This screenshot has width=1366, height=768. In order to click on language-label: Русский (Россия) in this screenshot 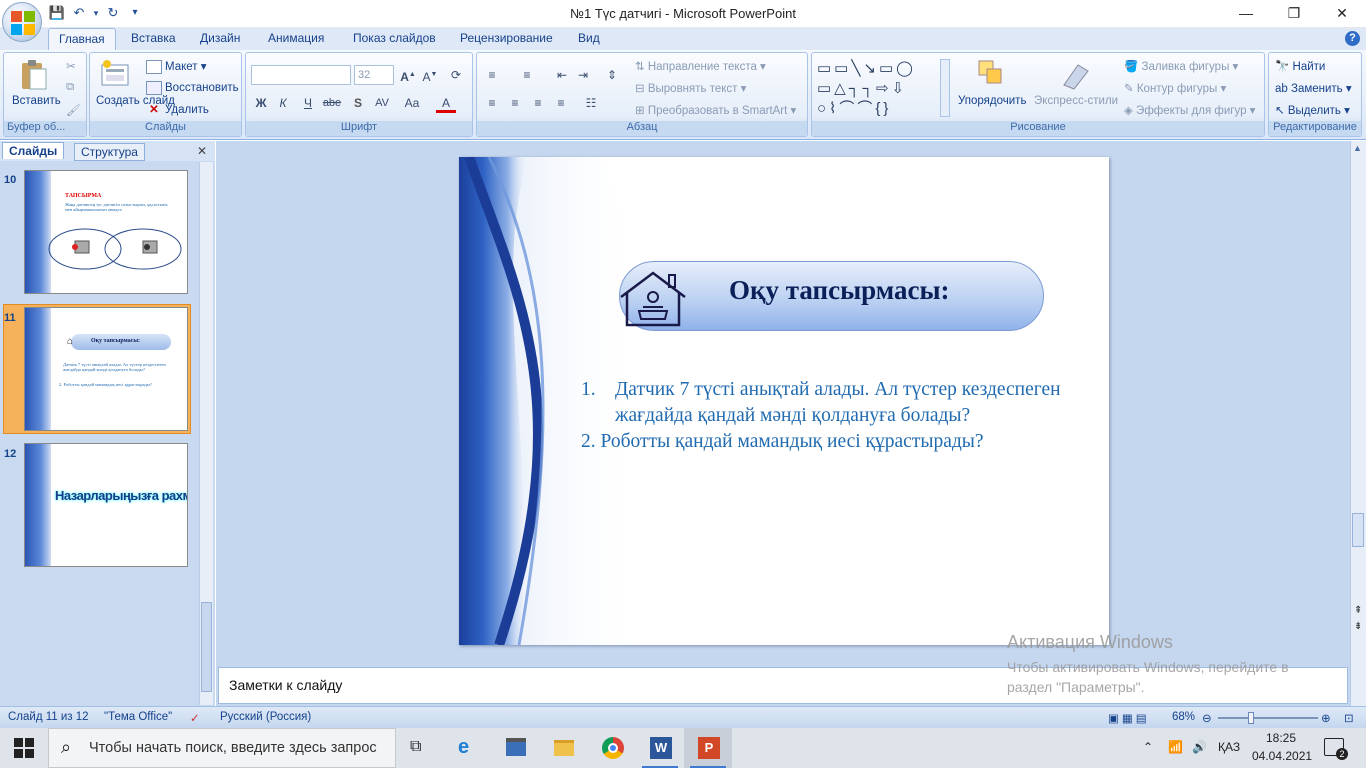, I will do `click(265, 717)`.